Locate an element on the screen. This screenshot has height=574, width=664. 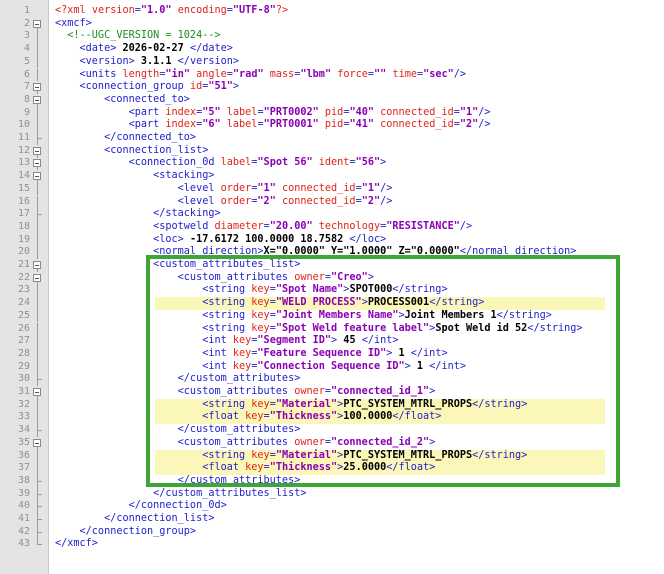
line-number: 15 is located at coordinates (23, 188).